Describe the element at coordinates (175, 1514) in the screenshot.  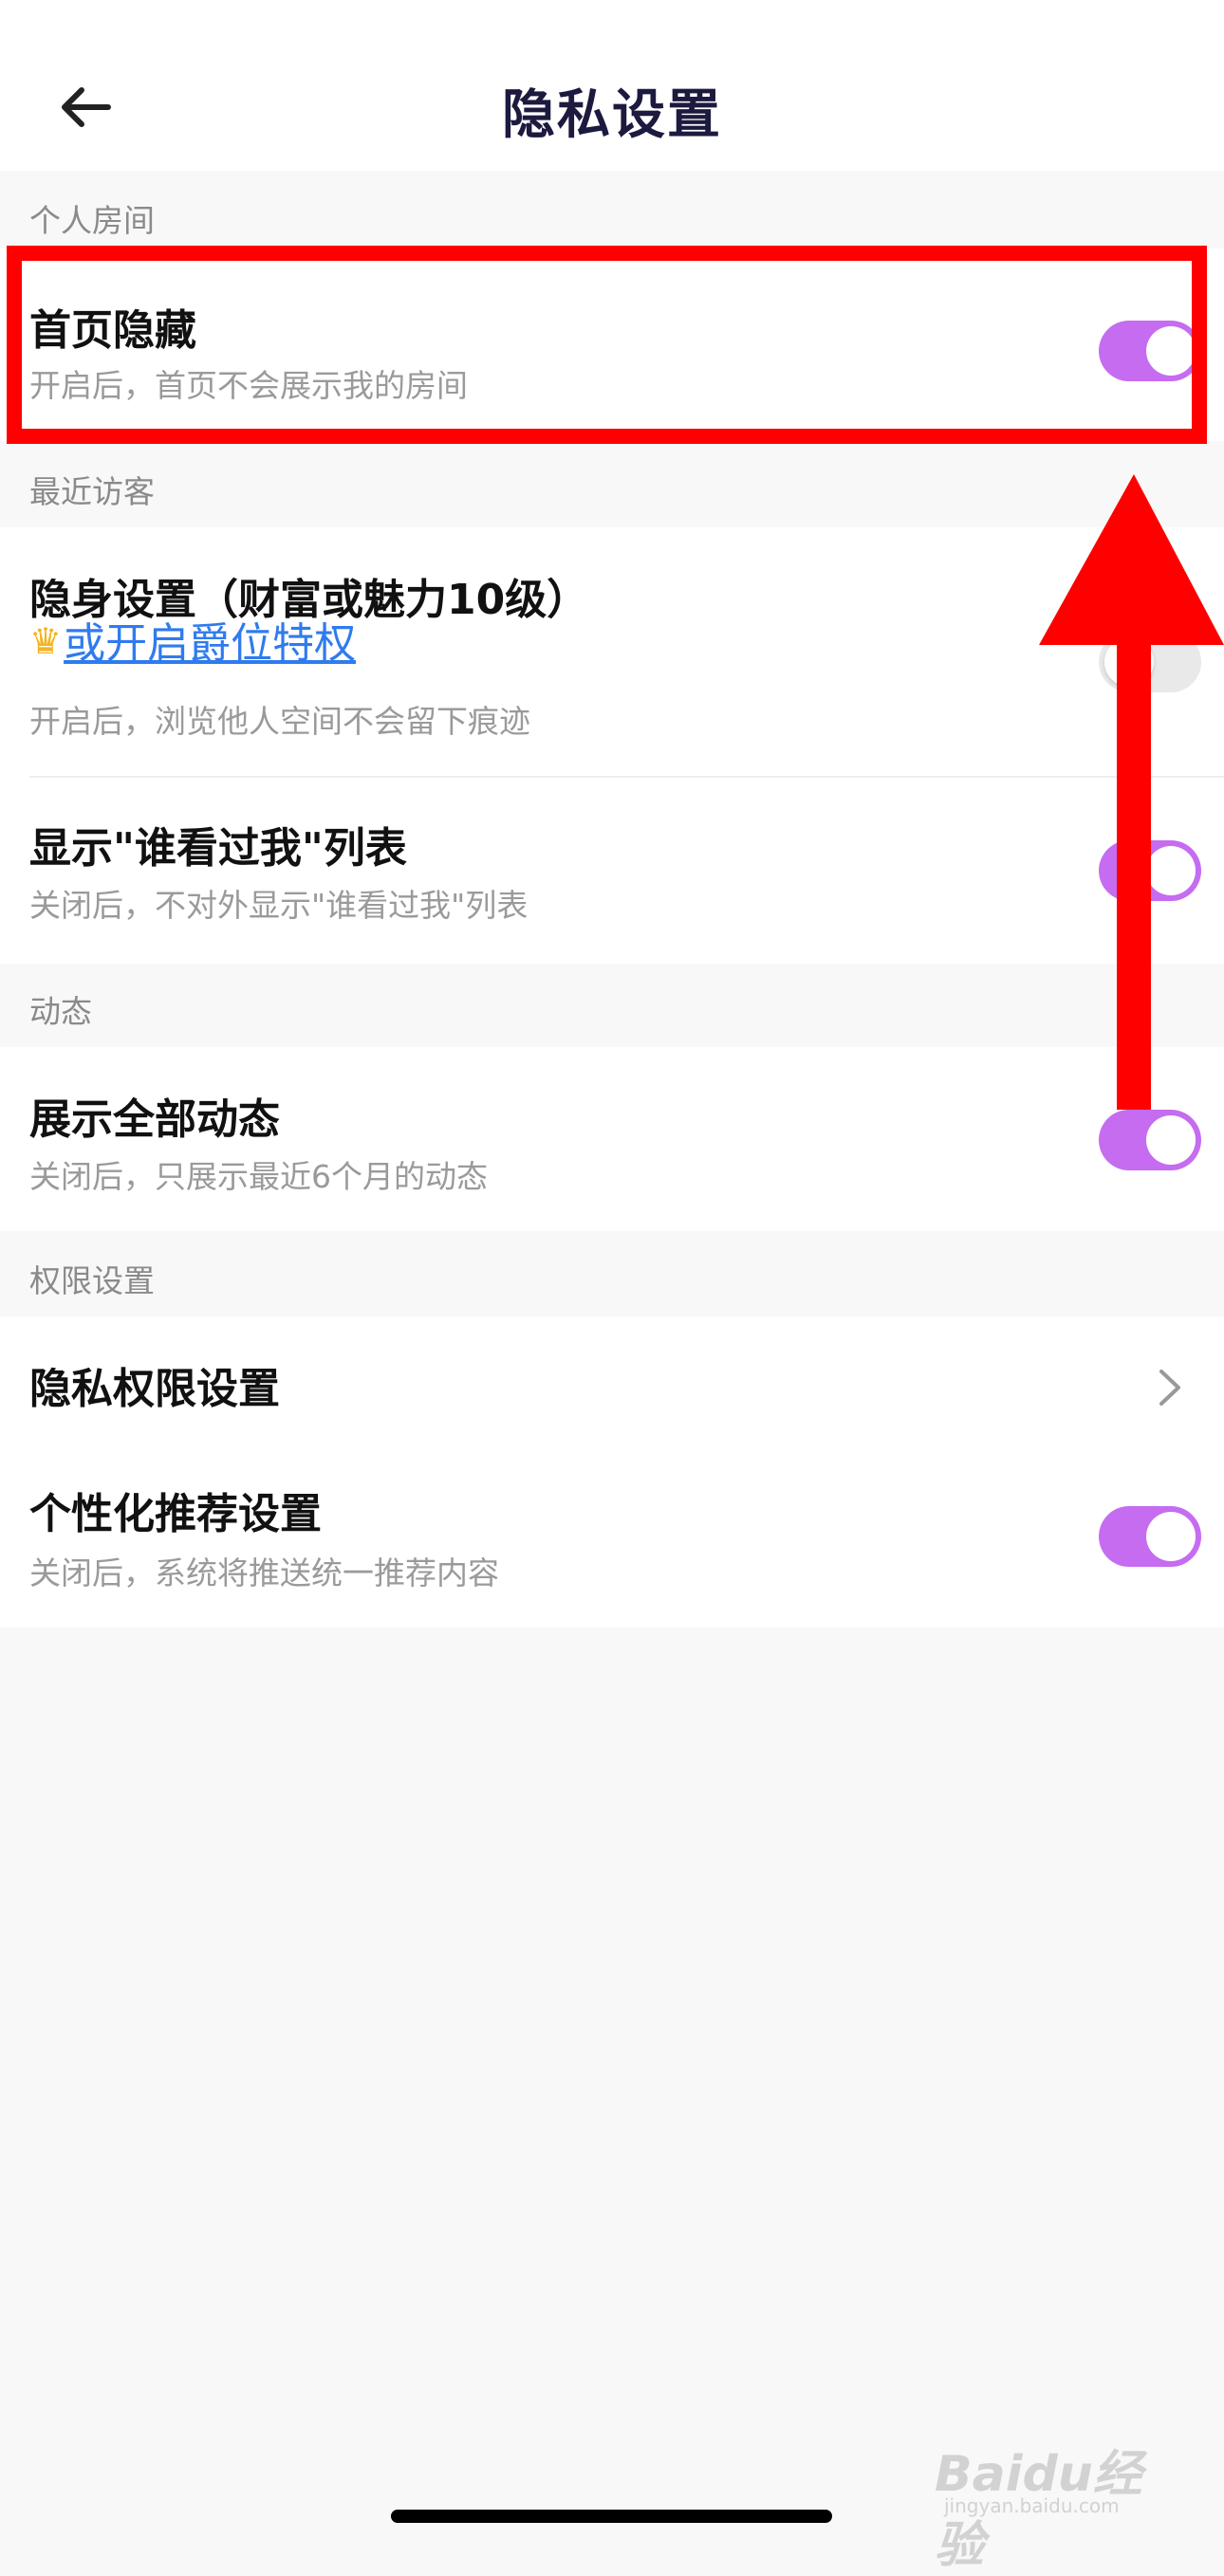
I see `row-title: 个性化推荐设置` at that location.